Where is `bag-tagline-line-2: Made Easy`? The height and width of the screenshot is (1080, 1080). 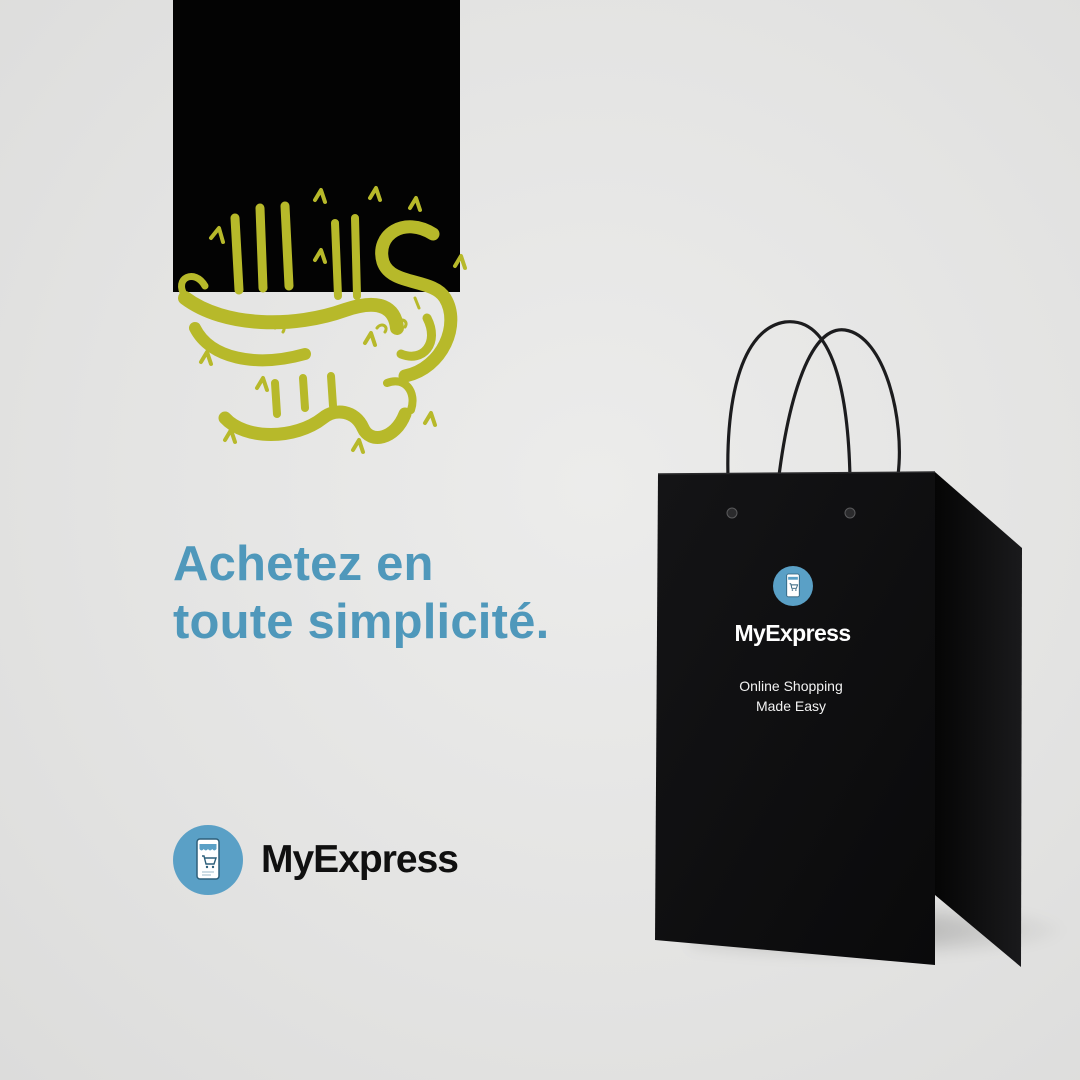
bag-tagline-line-2: Made Easy is located at coordinates (791, 706).